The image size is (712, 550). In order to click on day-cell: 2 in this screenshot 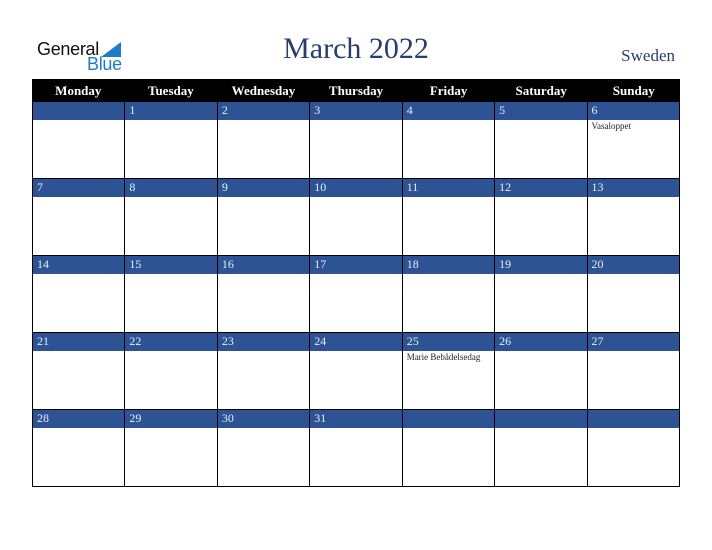, I will do `click(263, 140)`.